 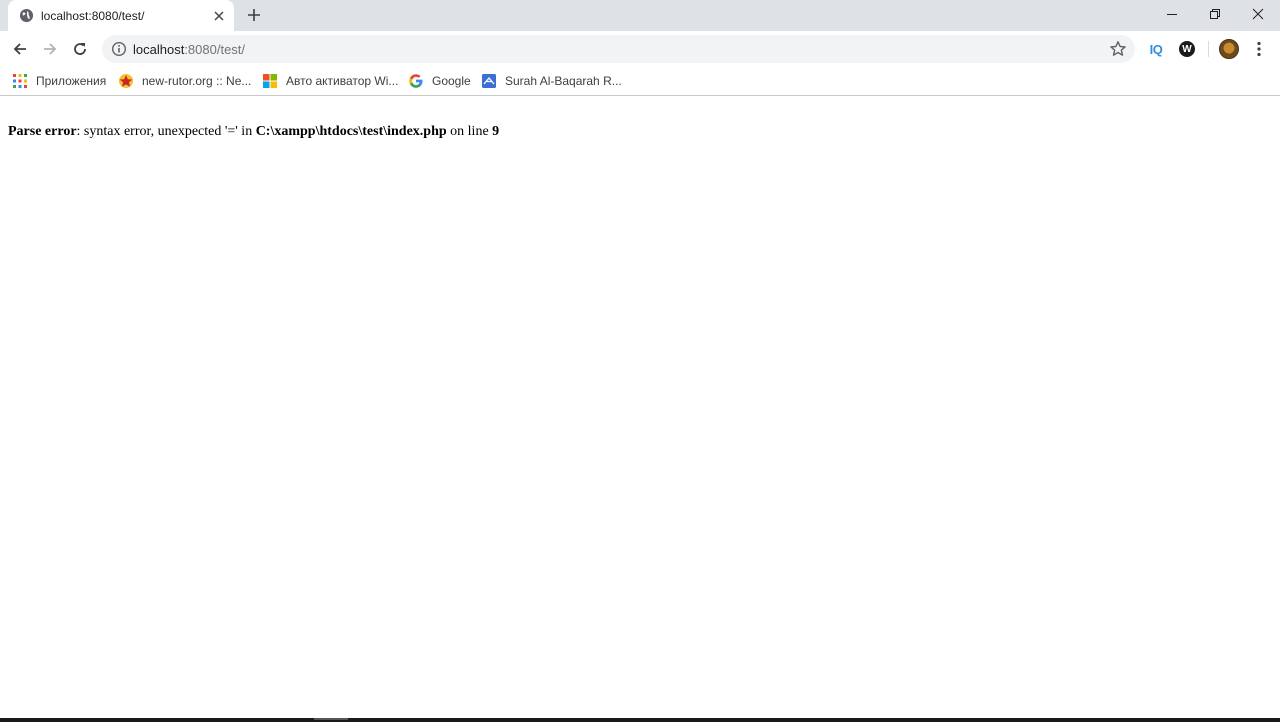 What do you see at coordinates (640, 720) in the screenshot?
I see `taskbar-edge` at bounding box center [640, 720].